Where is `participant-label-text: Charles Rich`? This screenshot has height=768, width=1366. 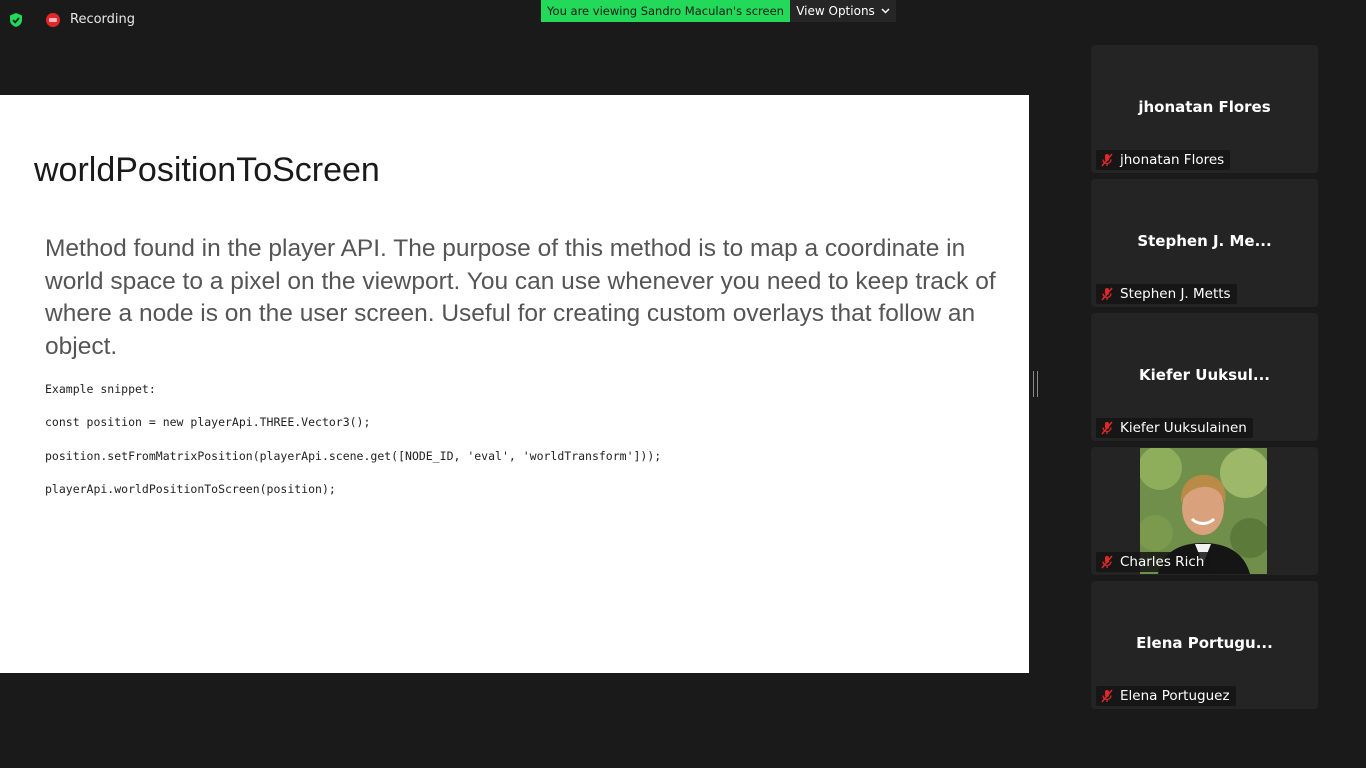
participant-label-text: Charles Rich is located at coordinates (1162, 562).